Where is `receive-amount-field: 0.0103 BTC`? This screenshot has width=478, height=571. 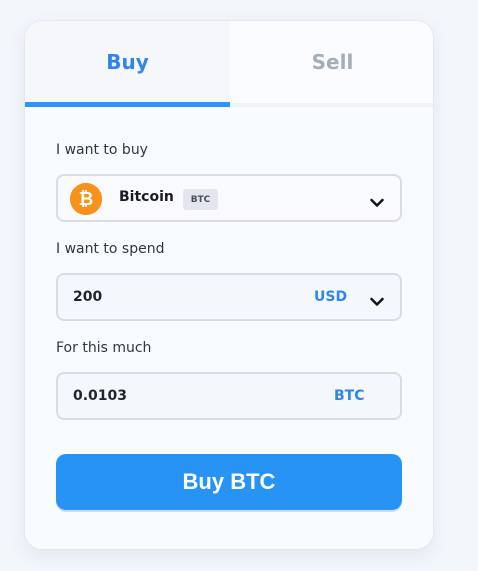 receive-amount-field: 0.0103 BTC is located at coordinates (229, 396).